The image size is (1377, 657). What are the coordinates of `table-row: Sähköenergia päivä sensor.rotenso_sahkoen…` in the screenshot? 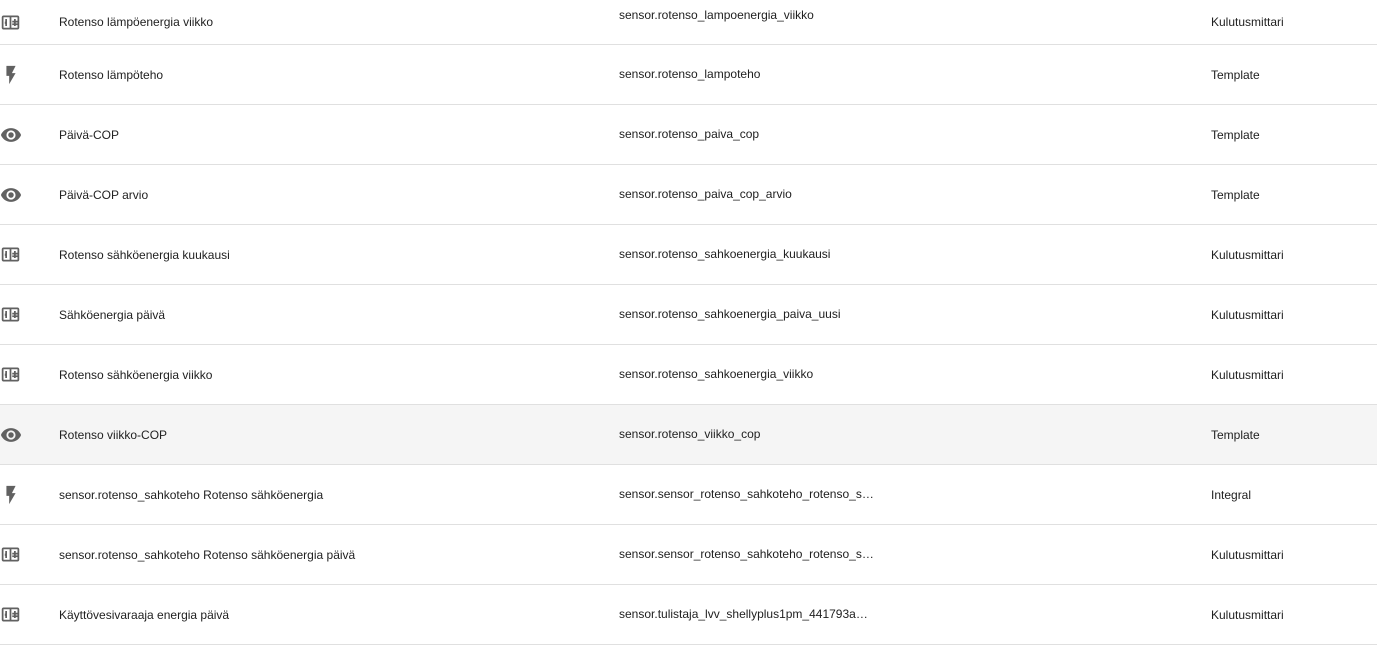 It's located at (688, 315).